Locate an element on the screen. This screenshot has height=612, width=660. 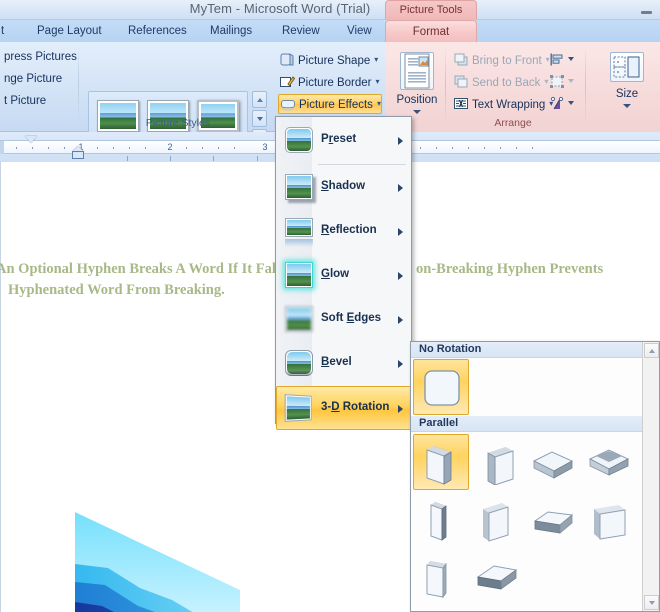
shadow-icon is located at coordinates (299, 187).